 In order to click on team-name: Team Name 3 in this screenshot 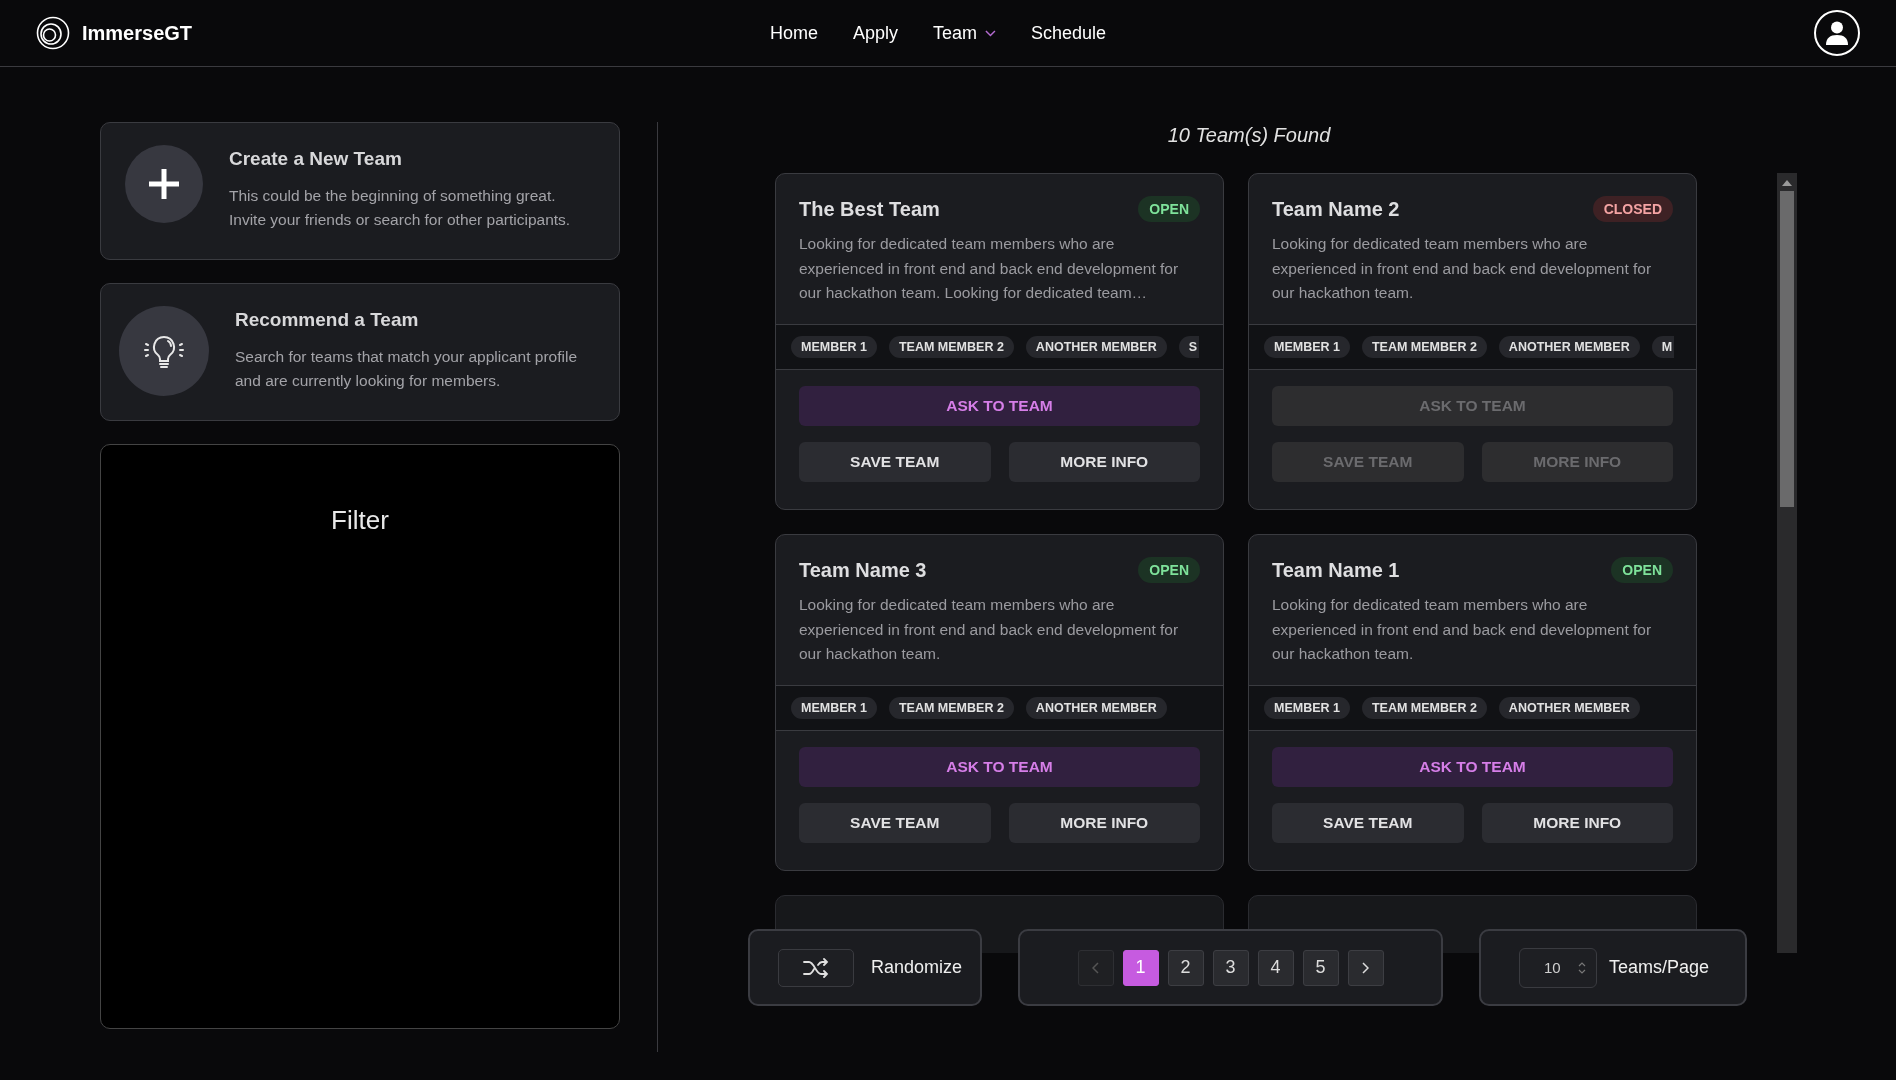, I will do `click(863, 570)`.